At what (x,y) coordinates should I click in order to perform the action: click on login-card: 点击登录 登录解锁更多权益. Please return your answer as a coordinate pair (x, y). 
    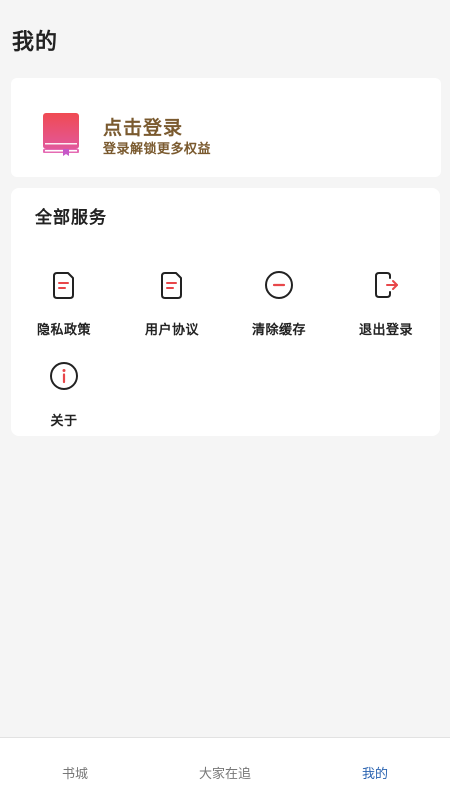
    Looking at the image, I should click on (226, 127).